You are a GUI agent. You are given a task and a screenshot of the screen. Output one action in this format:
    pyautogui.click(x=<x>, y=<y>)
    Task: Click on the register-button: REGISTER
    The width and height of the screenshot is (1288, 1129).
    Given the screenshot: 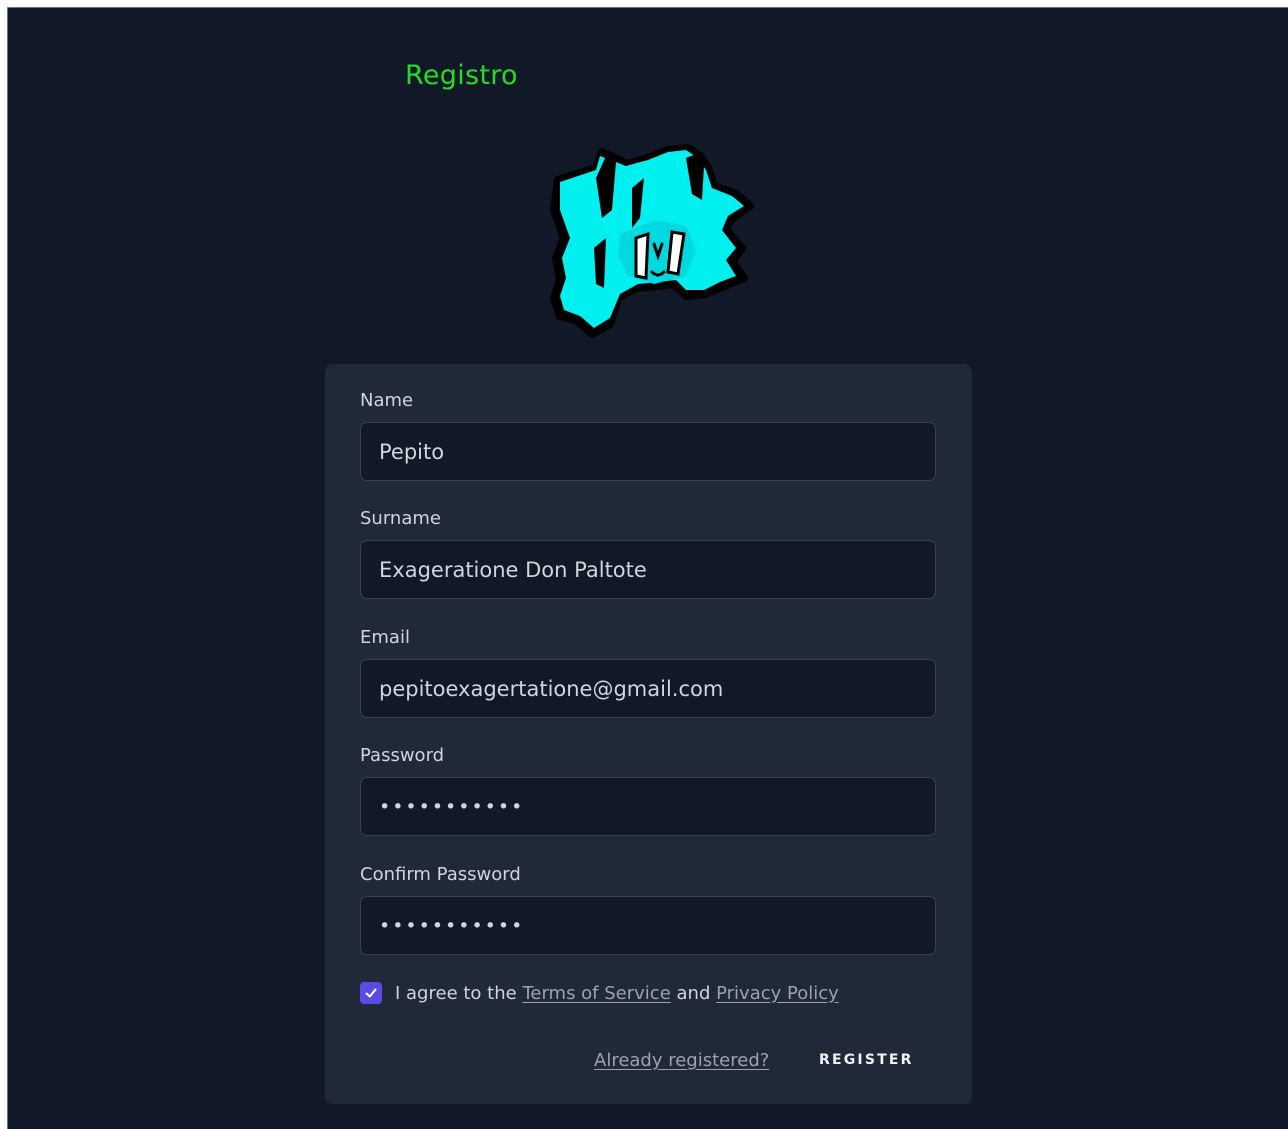 What is the action you would take?
    pyautogui.click(x=866, y=1060)
    